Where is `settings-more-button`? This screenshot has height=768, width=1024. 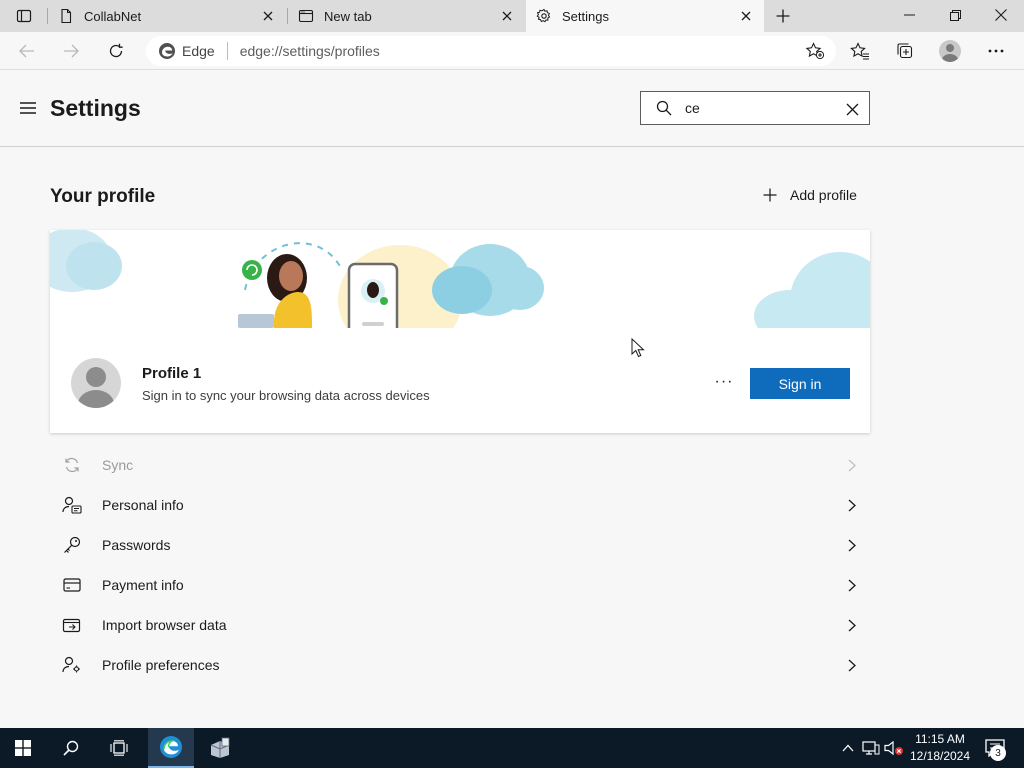 settings-more-button is located at coordinates (996, 51).